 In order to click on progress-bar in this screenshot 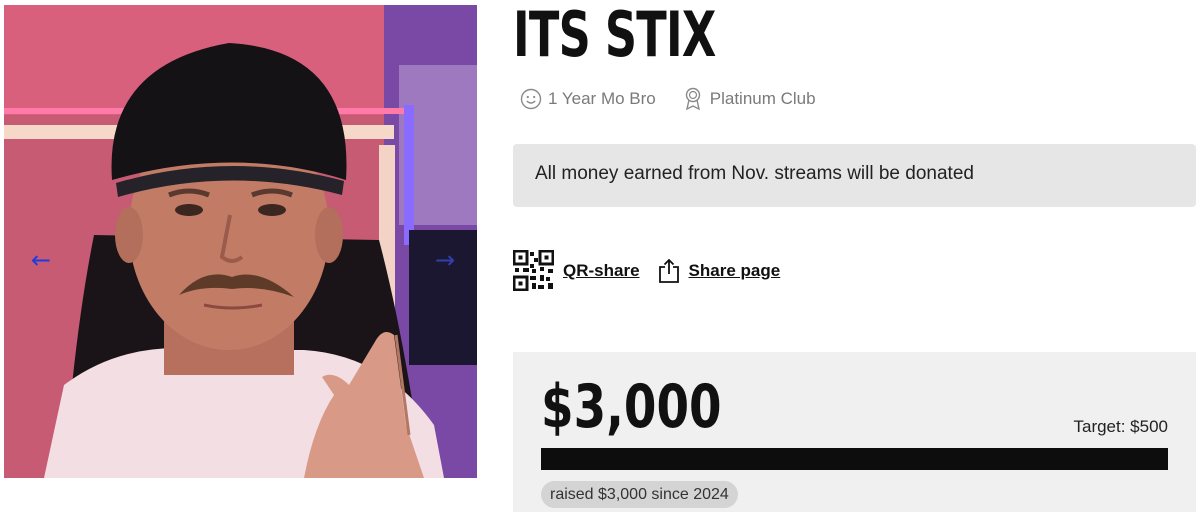, I will do `click(854, 459)`.